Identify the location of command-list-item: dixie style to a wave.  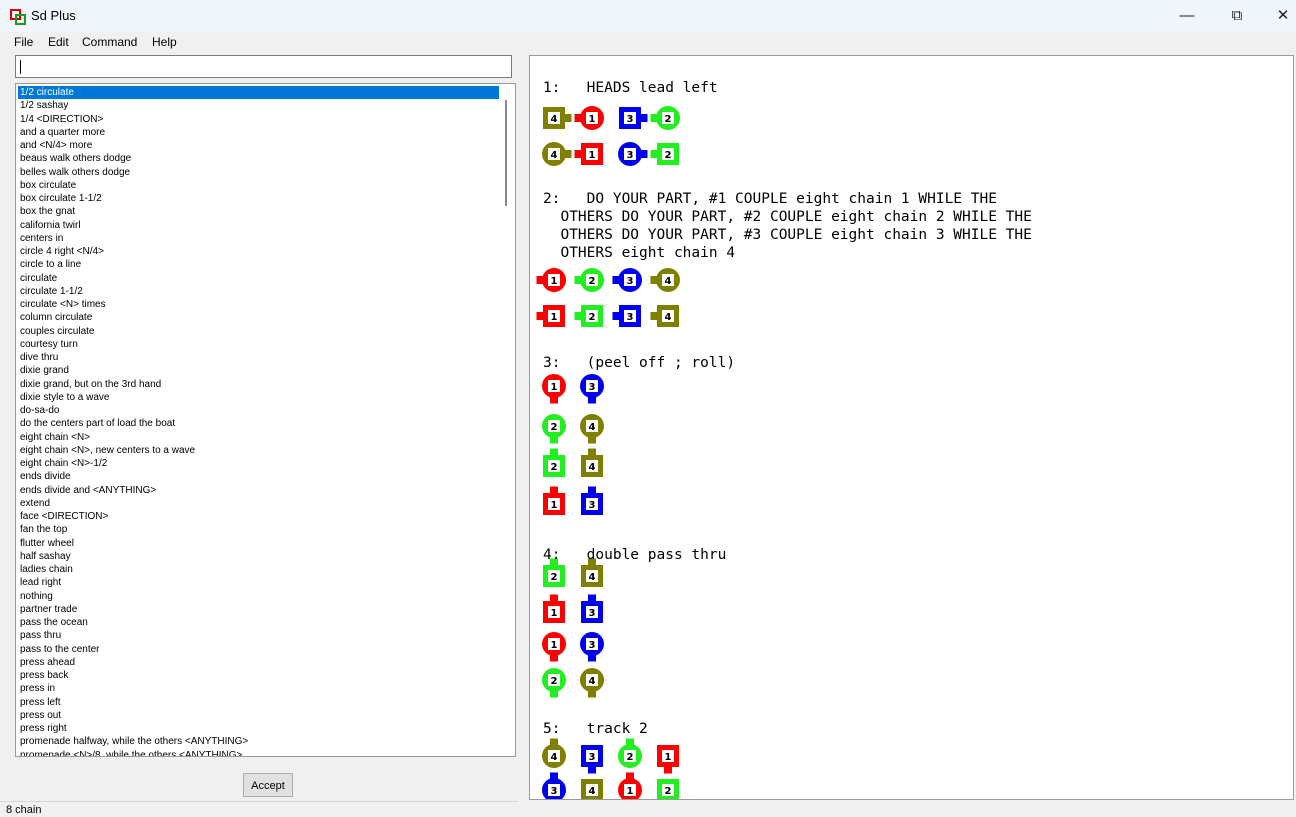
(259, 397).